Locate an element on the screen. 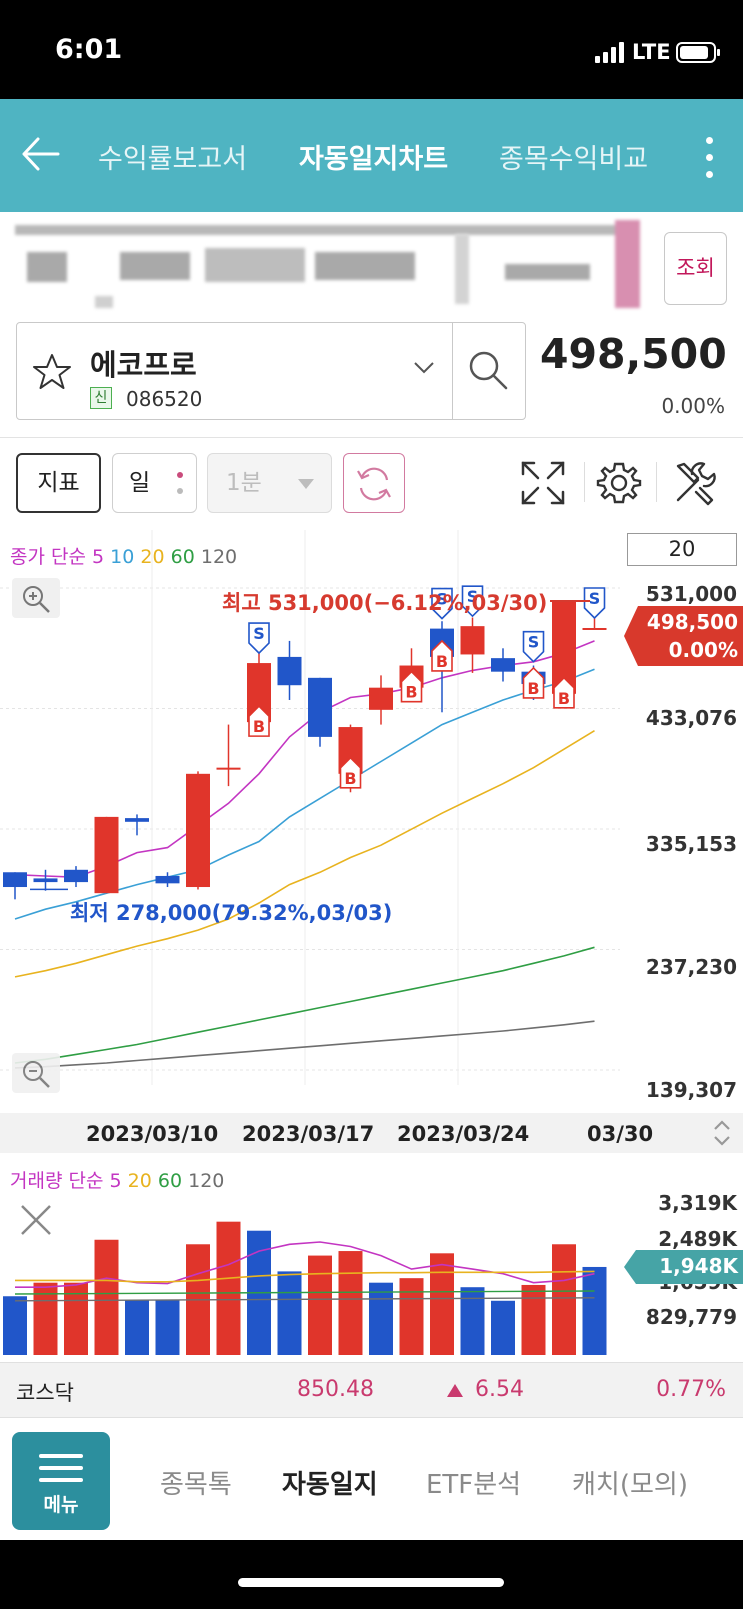 This screenshot has height=1609, width=743. y-tick-price: 237,230 is located at coordinates (691, 967).